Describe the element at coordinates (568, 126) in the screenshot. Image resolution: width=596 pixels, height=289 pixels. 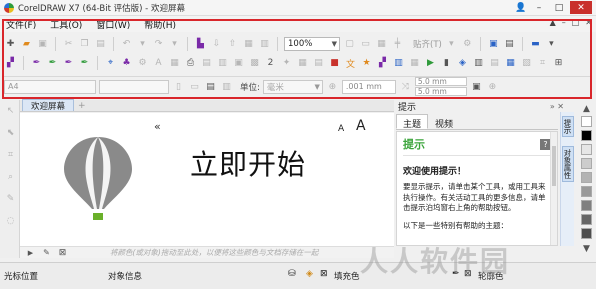
I see `docker-tab-hints: 提示` at that location.